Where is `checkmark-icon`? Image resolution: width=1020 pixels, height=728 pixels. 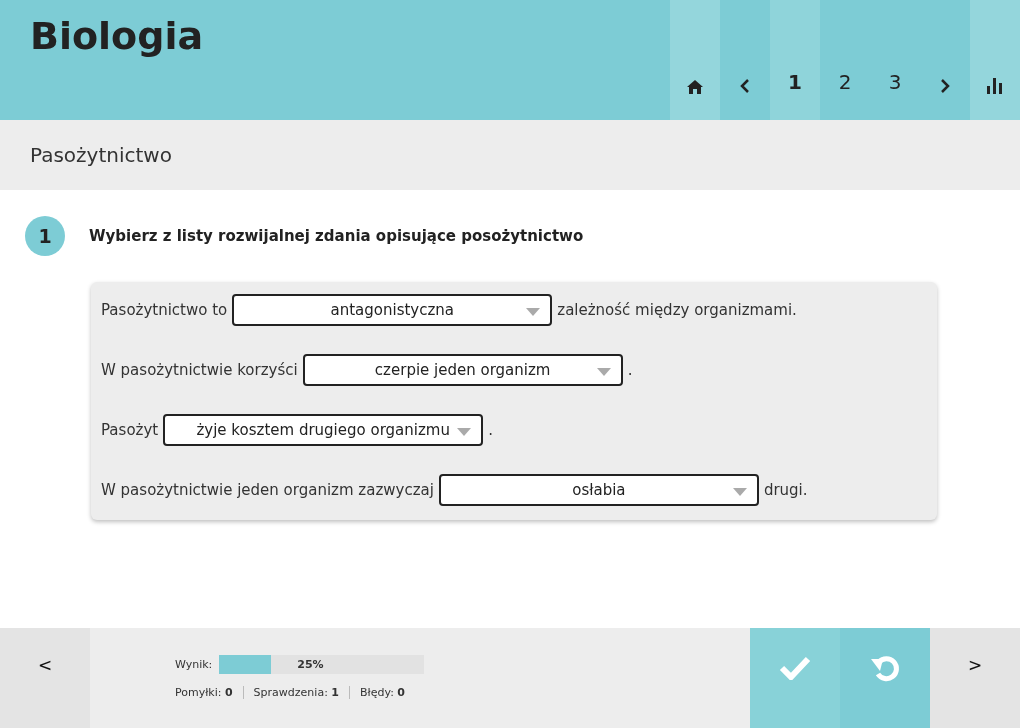 checkmark-icon is located at coordinates (795, 667).